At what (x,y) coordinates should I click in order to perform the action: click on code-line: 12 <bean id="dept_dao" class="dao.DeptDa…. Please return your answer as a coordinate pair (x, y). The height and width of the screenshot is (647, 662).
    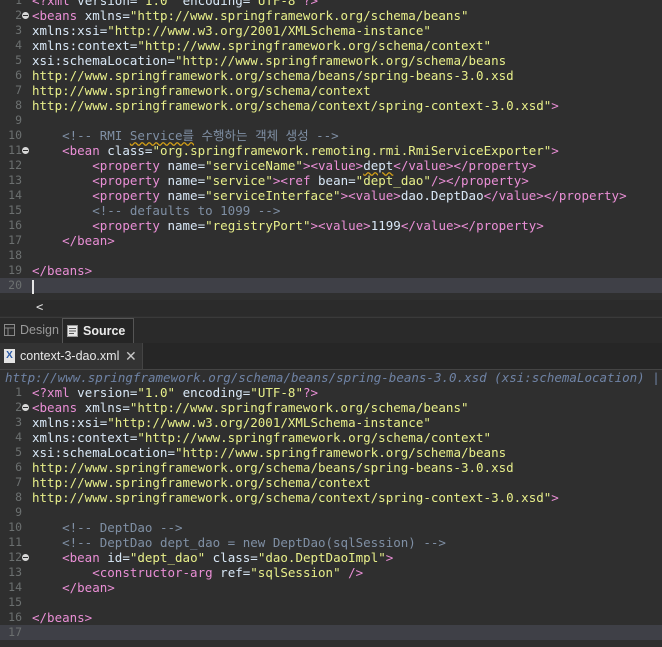
    Looking at the image, I should click on (331, 557).